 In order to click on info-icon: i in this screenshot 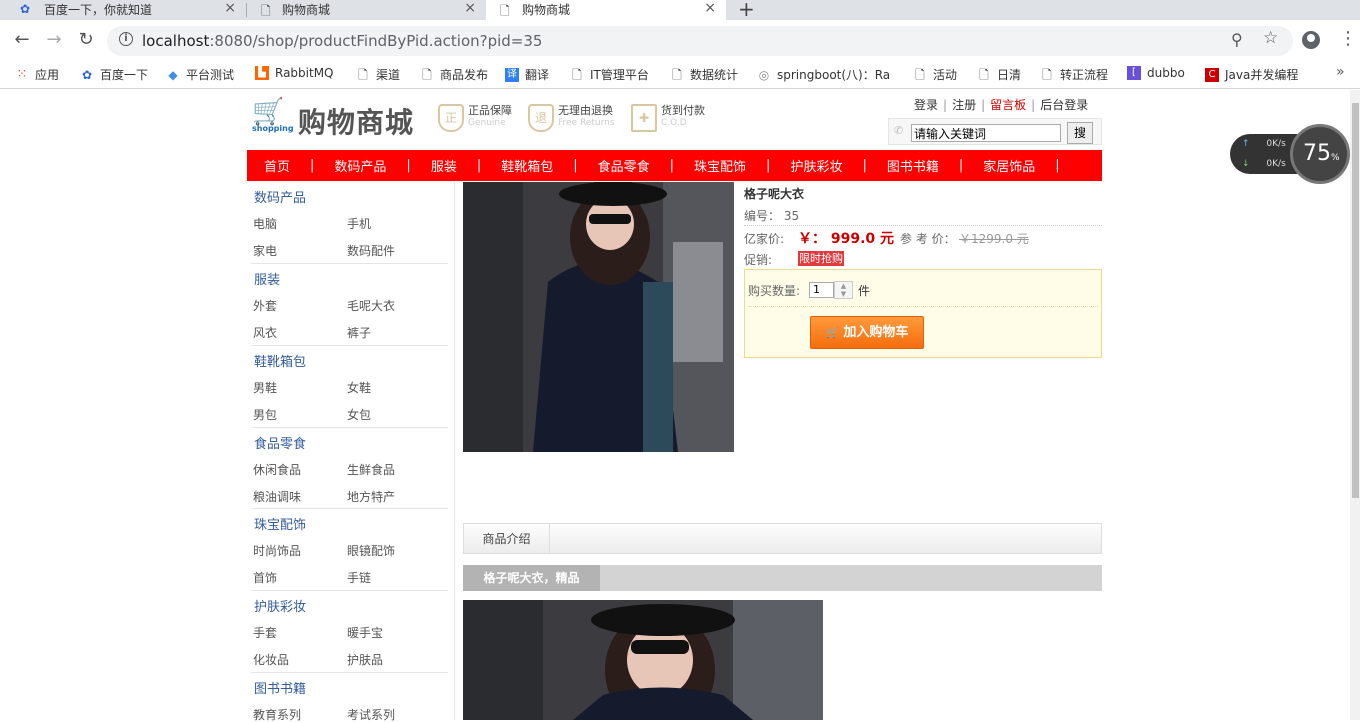, I will do `click(126, 39)`.